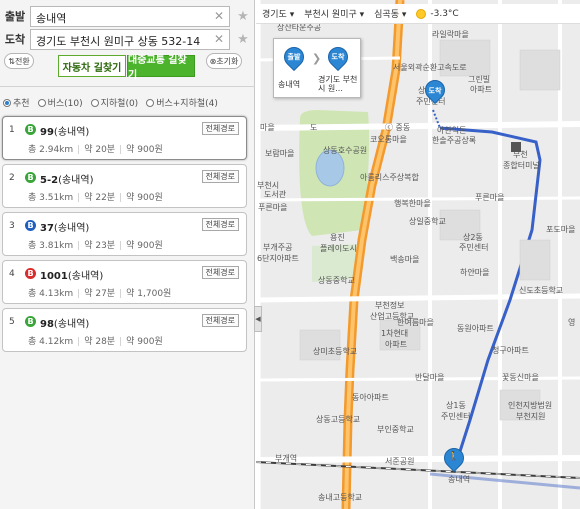 The height and width of the screenshot is (509, 580). I want to click on map-label-bucheon-lib: 부천시, so click(268, 185).